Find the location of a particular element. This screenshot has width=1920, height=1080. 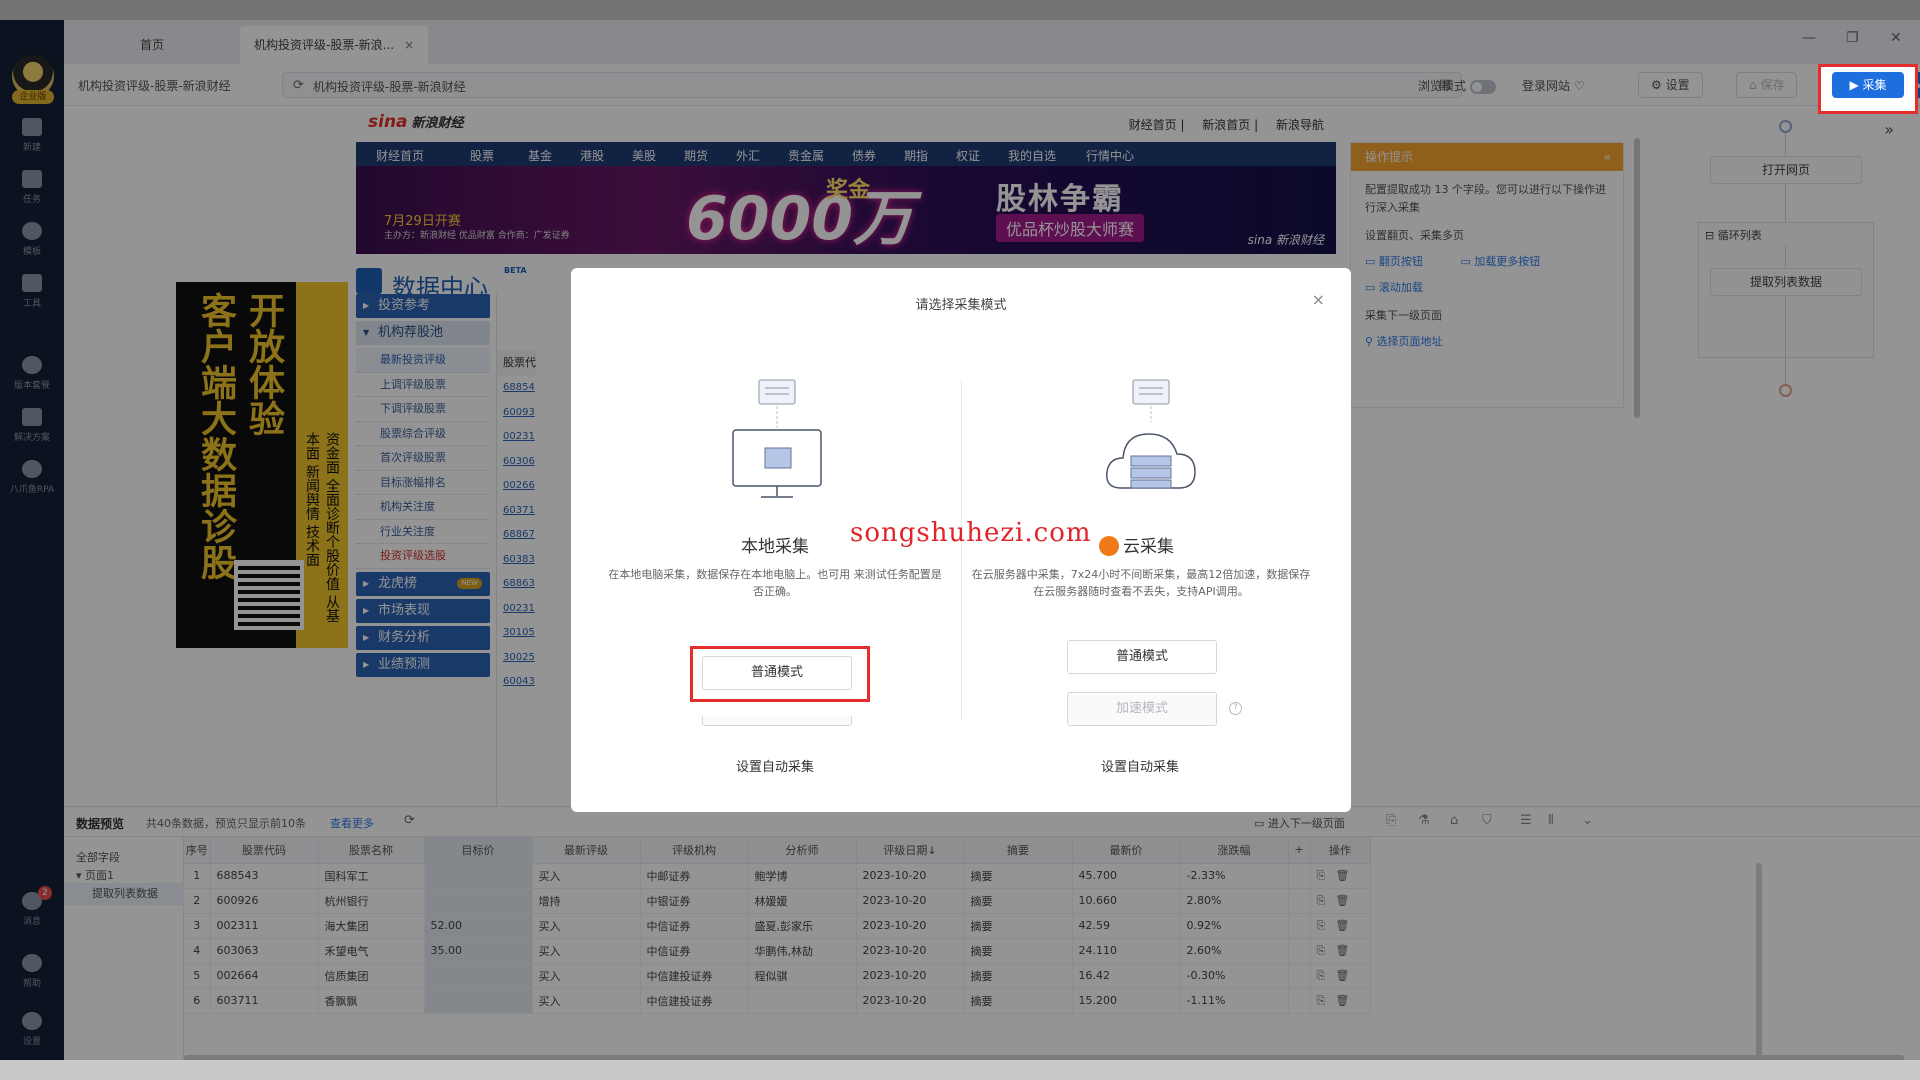

modal-overlay-side is located at coordinates (32, 583).